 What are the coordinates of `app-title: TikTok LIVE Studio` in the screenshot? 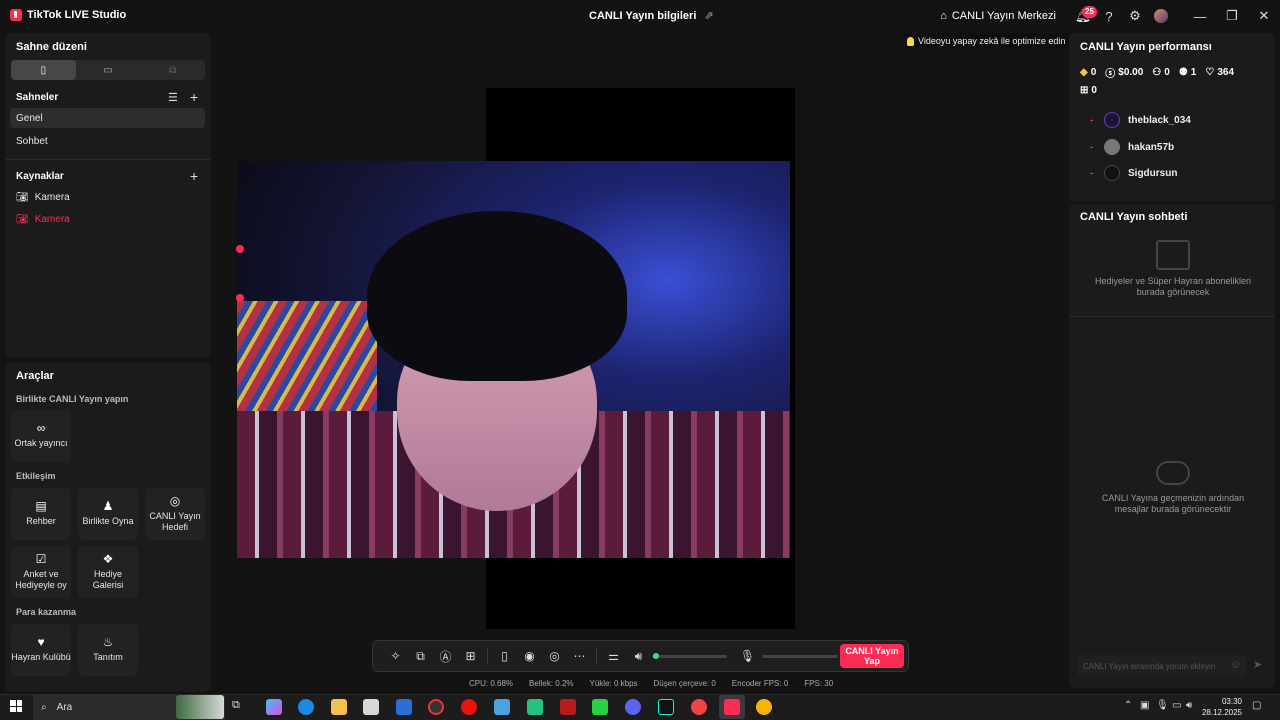 It's located at (68, 15).